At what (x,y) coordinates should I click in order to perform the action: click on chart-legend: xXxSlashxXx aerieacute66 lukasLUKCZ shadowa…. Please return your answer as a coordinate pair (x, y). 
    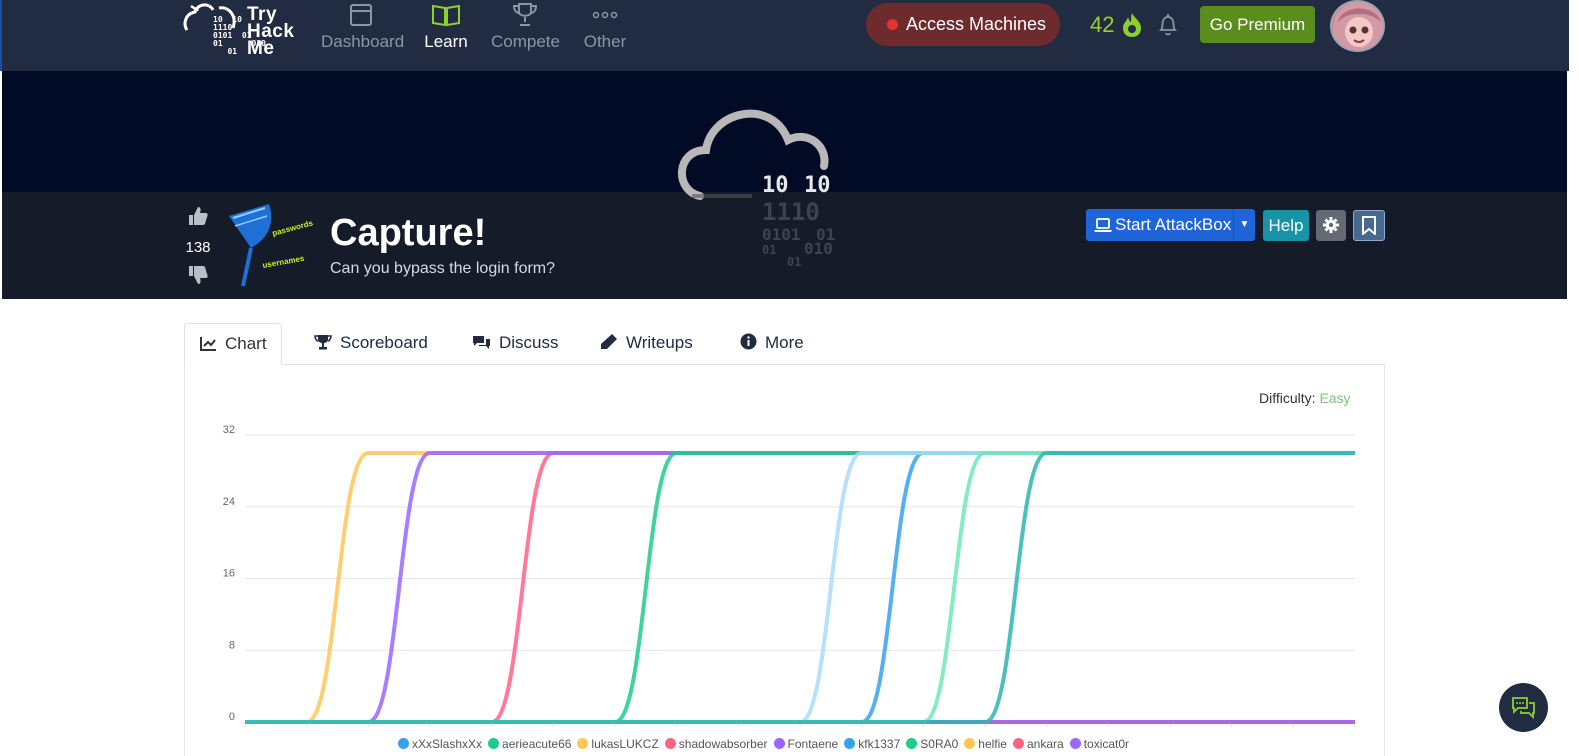
    Looking at the image, I should click on (766, 744).